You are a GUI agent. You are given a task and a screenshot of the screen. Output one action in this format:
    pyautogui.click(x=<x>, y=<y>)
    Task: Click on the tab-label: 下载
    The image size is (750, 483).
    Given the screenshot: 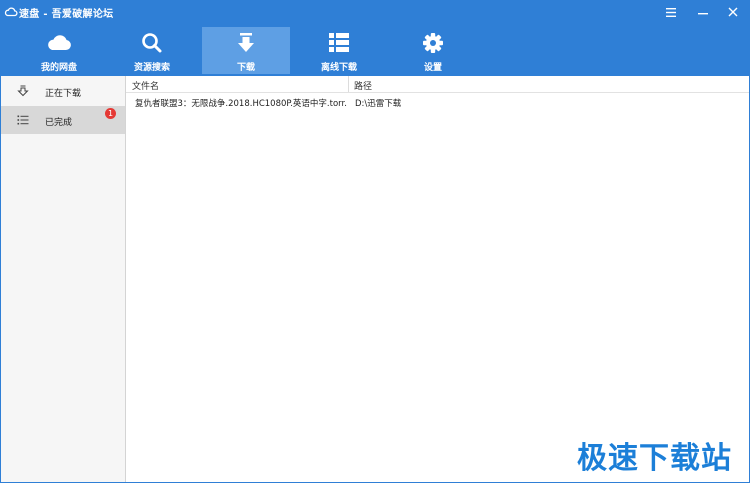 What is the action you would take?
    pyautogui.click(x=245, y=68)
    